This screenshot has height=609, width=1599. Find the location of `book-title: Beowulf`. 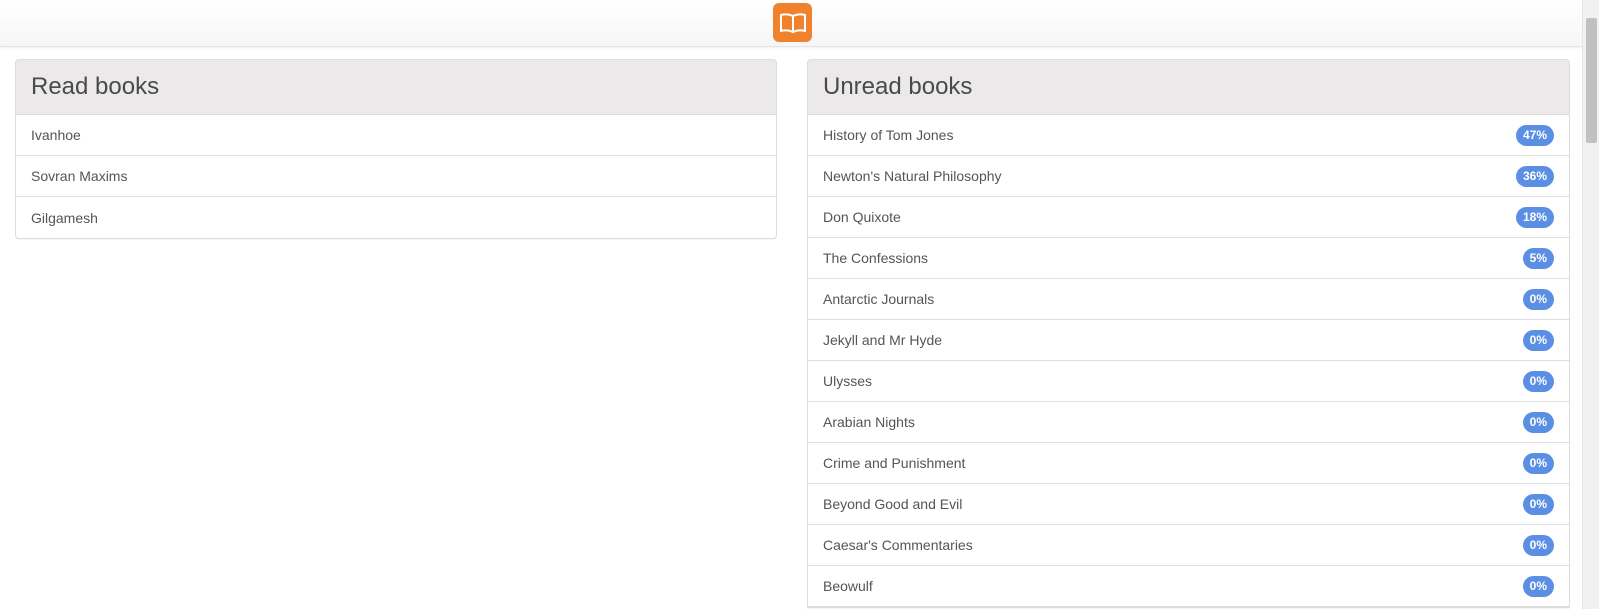

book-title: Beowulf is located at coordinates (848, 586).